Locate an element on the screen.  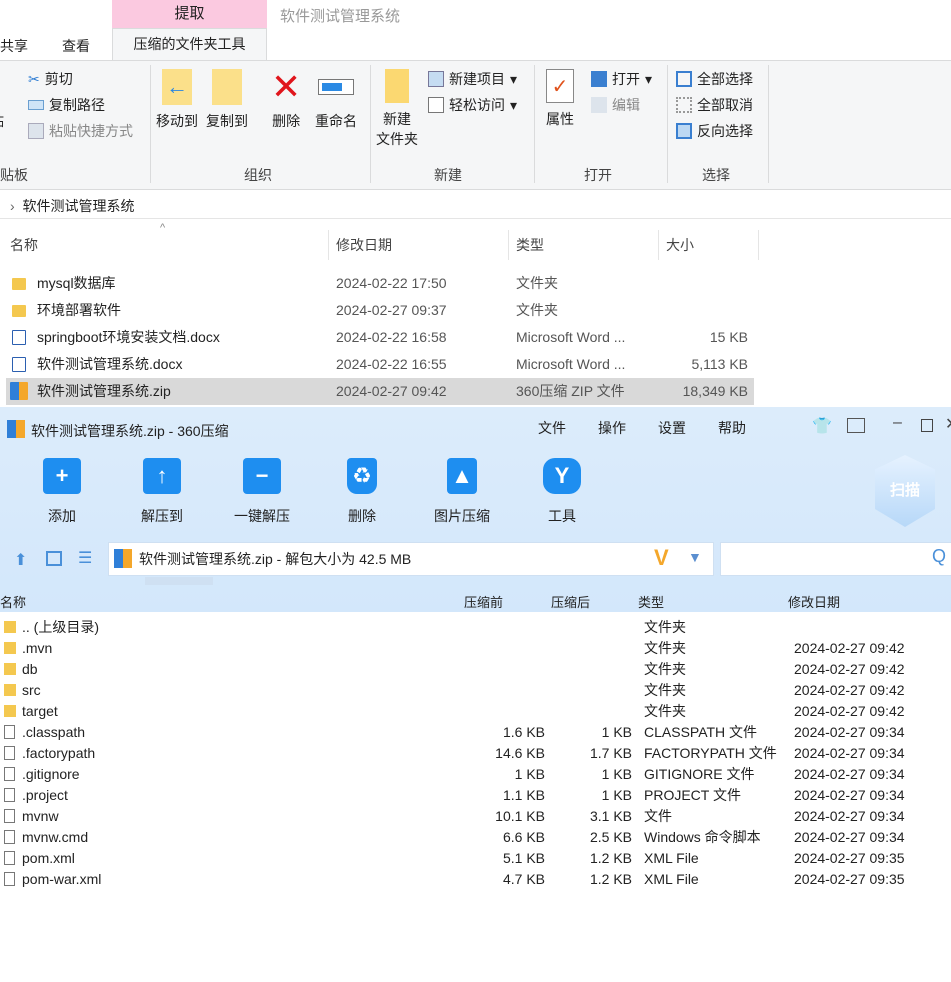
copy-to-button: 复制到 is located at coordinates (227, 100).